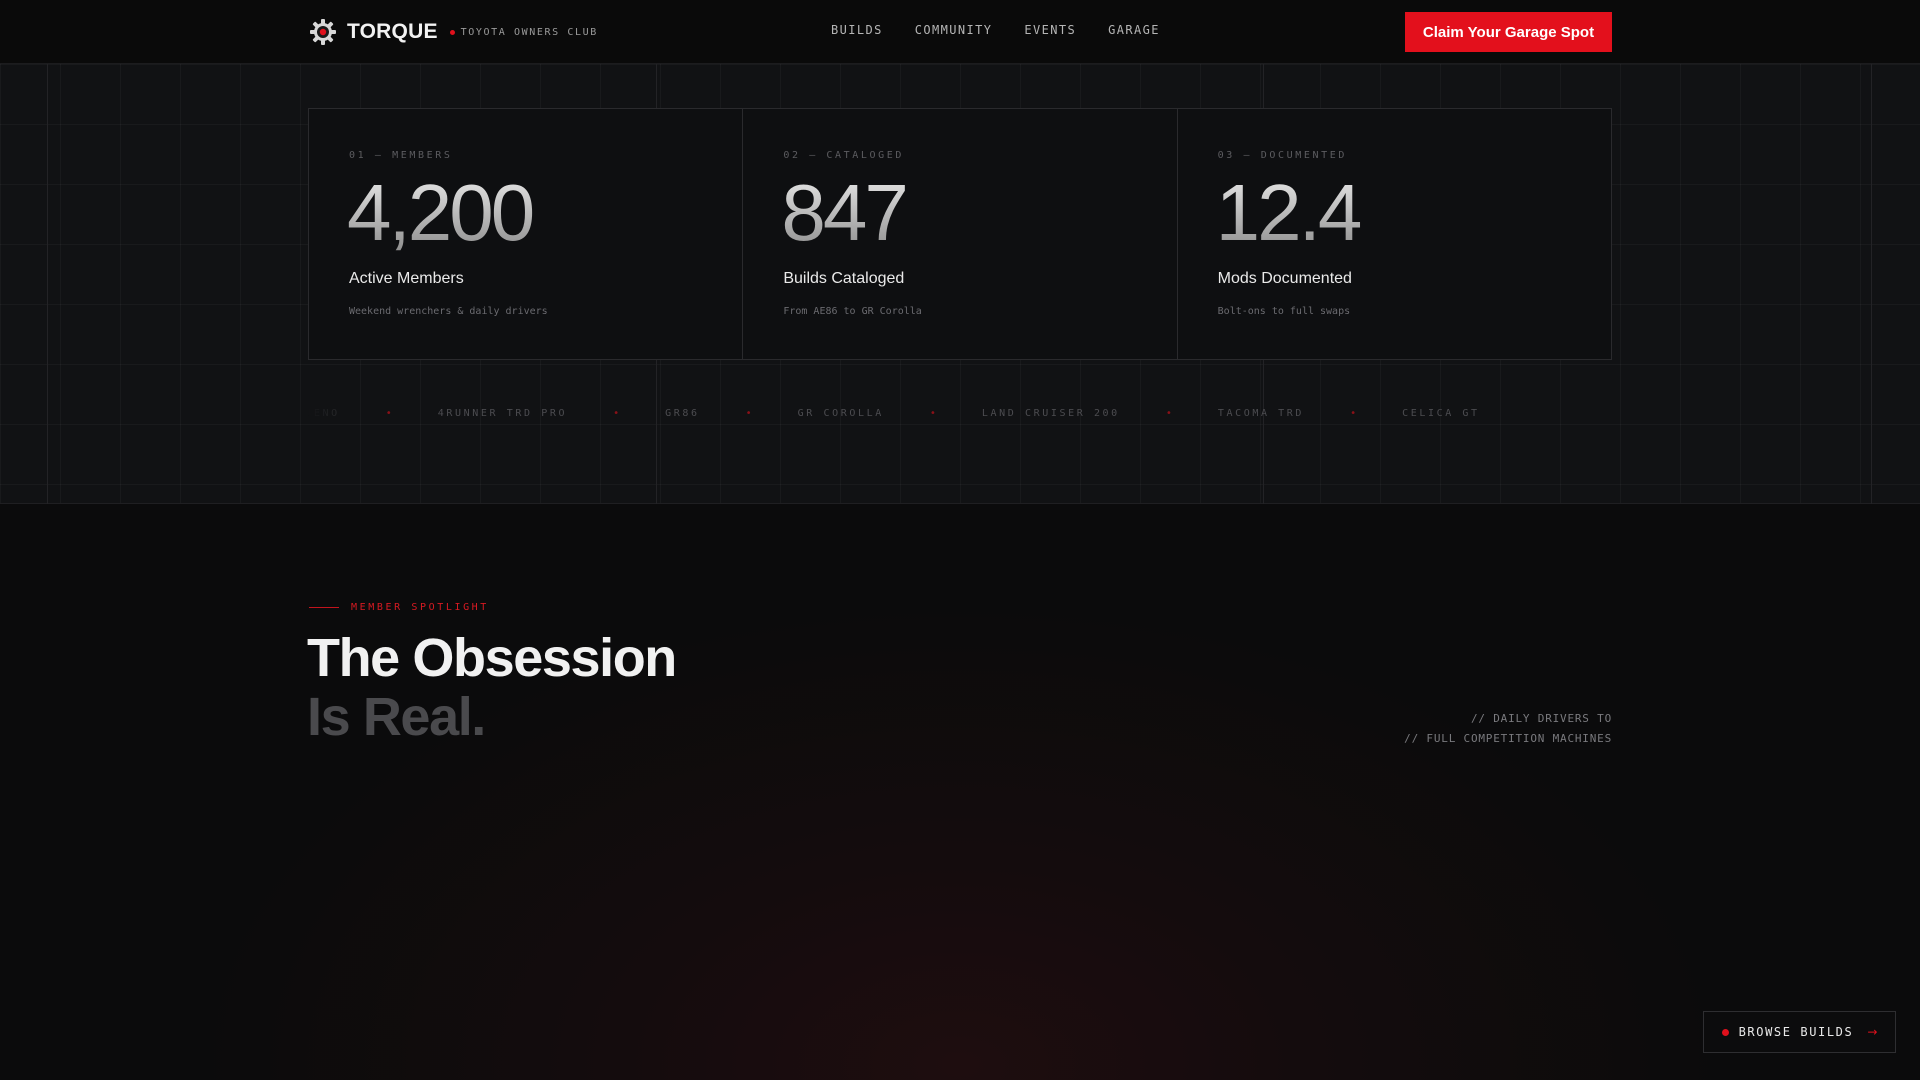 This screenshot has height=1080, width=1920. I want to click on stat-title: Mods Documented, so click(1284, 278).